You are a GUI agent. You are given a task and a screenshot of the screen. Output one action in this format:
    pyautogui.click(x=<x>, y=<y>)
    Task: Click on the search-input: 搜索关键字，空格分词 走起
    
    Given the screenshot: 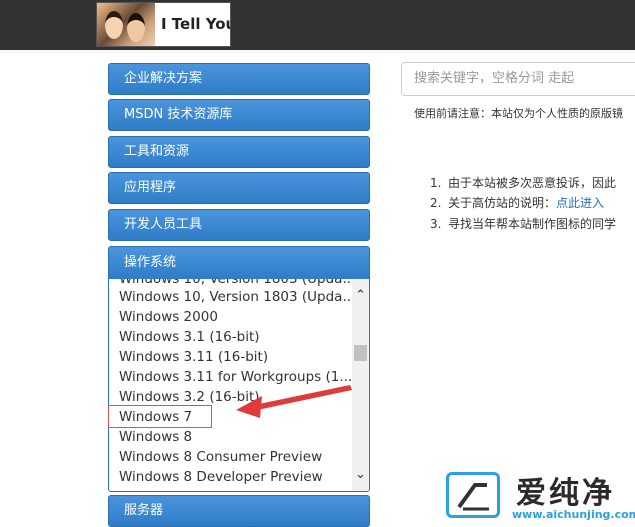 What is the action you would take?
    pyautogui.click(x=518, y=79)
    